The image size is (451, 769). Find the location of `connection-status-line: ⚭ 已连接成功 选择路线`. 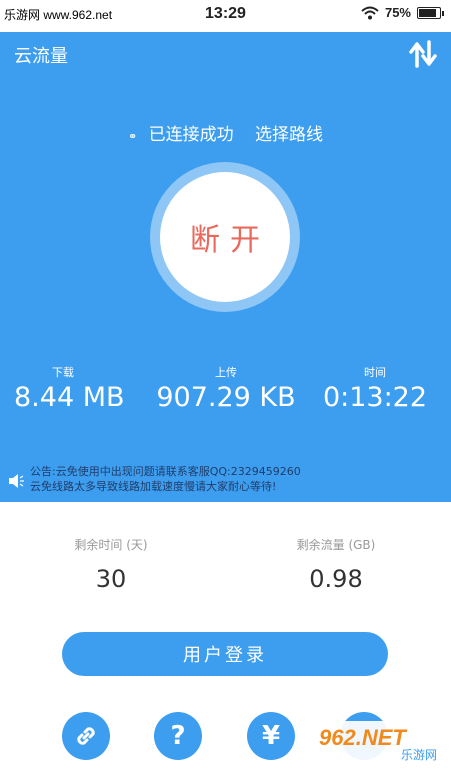

connection-status-line: ⚭ 已连接成功 选择路线 is located at coordinates (225, 132).